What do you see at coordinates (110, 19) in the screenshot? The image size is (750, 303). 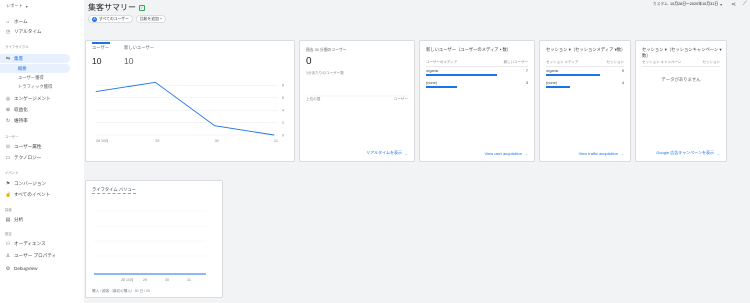 I see `chip-all-users: A すべてのユーザー` at bounding box center [110, 19].